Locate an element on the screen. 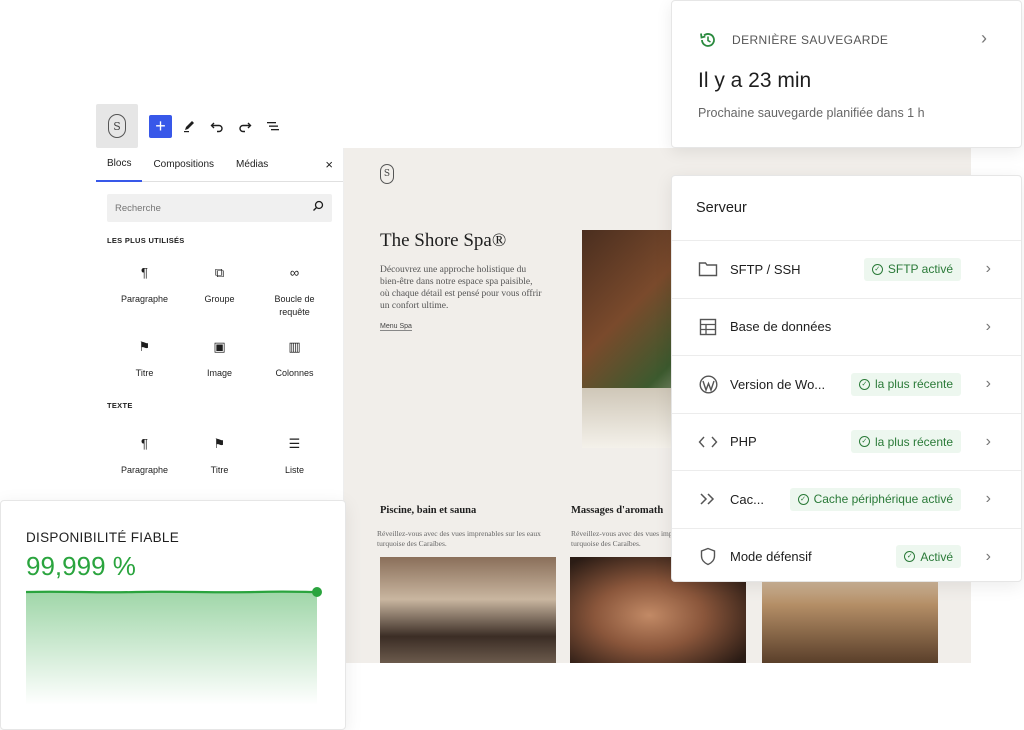  list-view-icon is located at coordinates (273, 126).